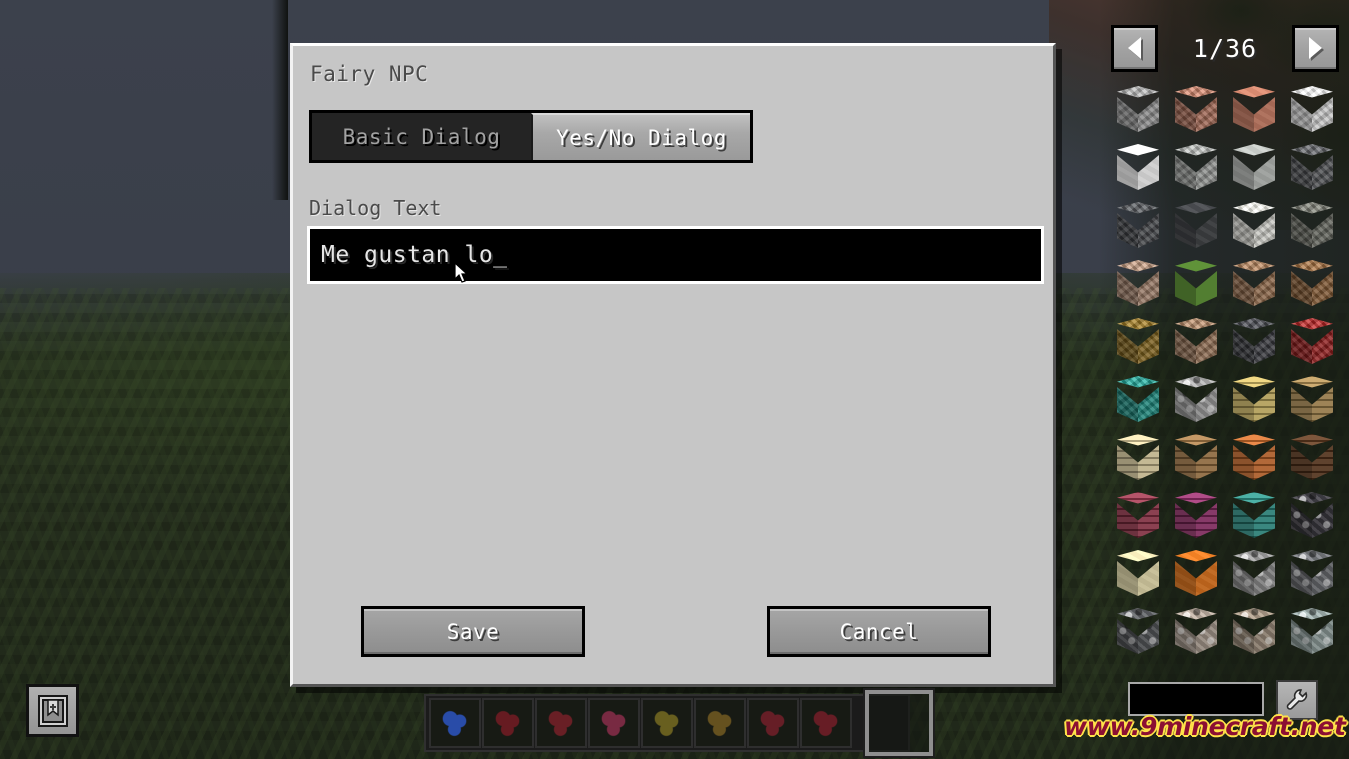 The height and width of the screenshot is (759, 1349). Describe the element at coordinates (1185, 346) in the screenshot. I see `rooted-dirt-face-lft` at that location.